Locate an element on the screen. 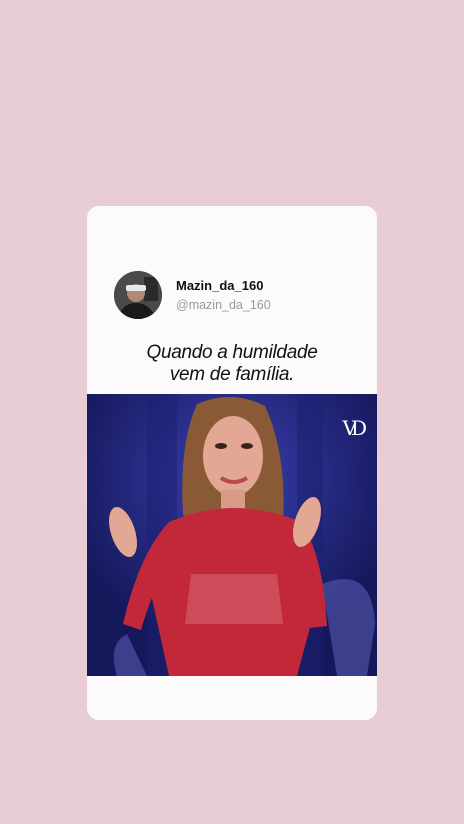 This screenshot has width=464, height=824. post-author: Mazin_da_160 @mazin_da_160 is located at coordinates (223, 295).